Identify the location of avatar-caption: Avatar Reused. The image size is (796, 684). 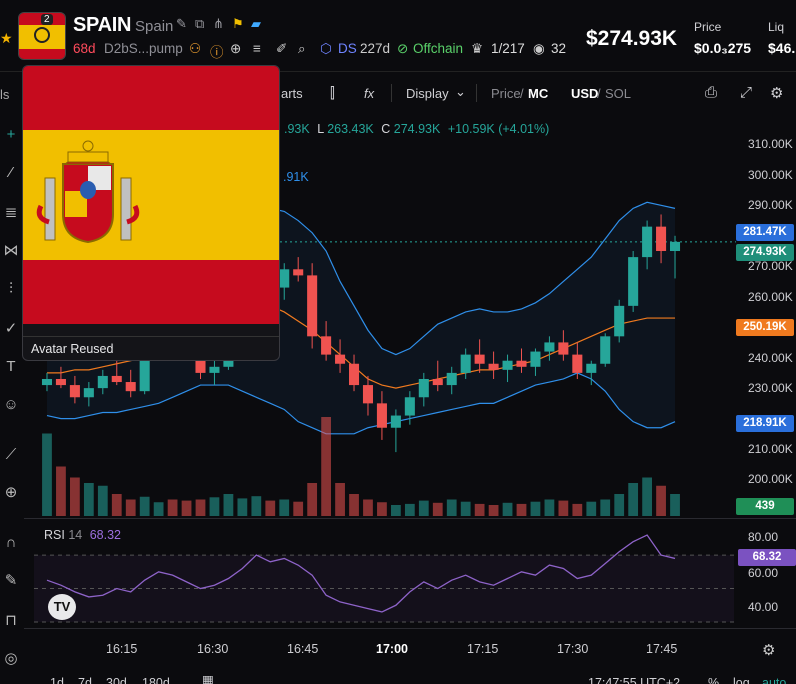
(72, 349).